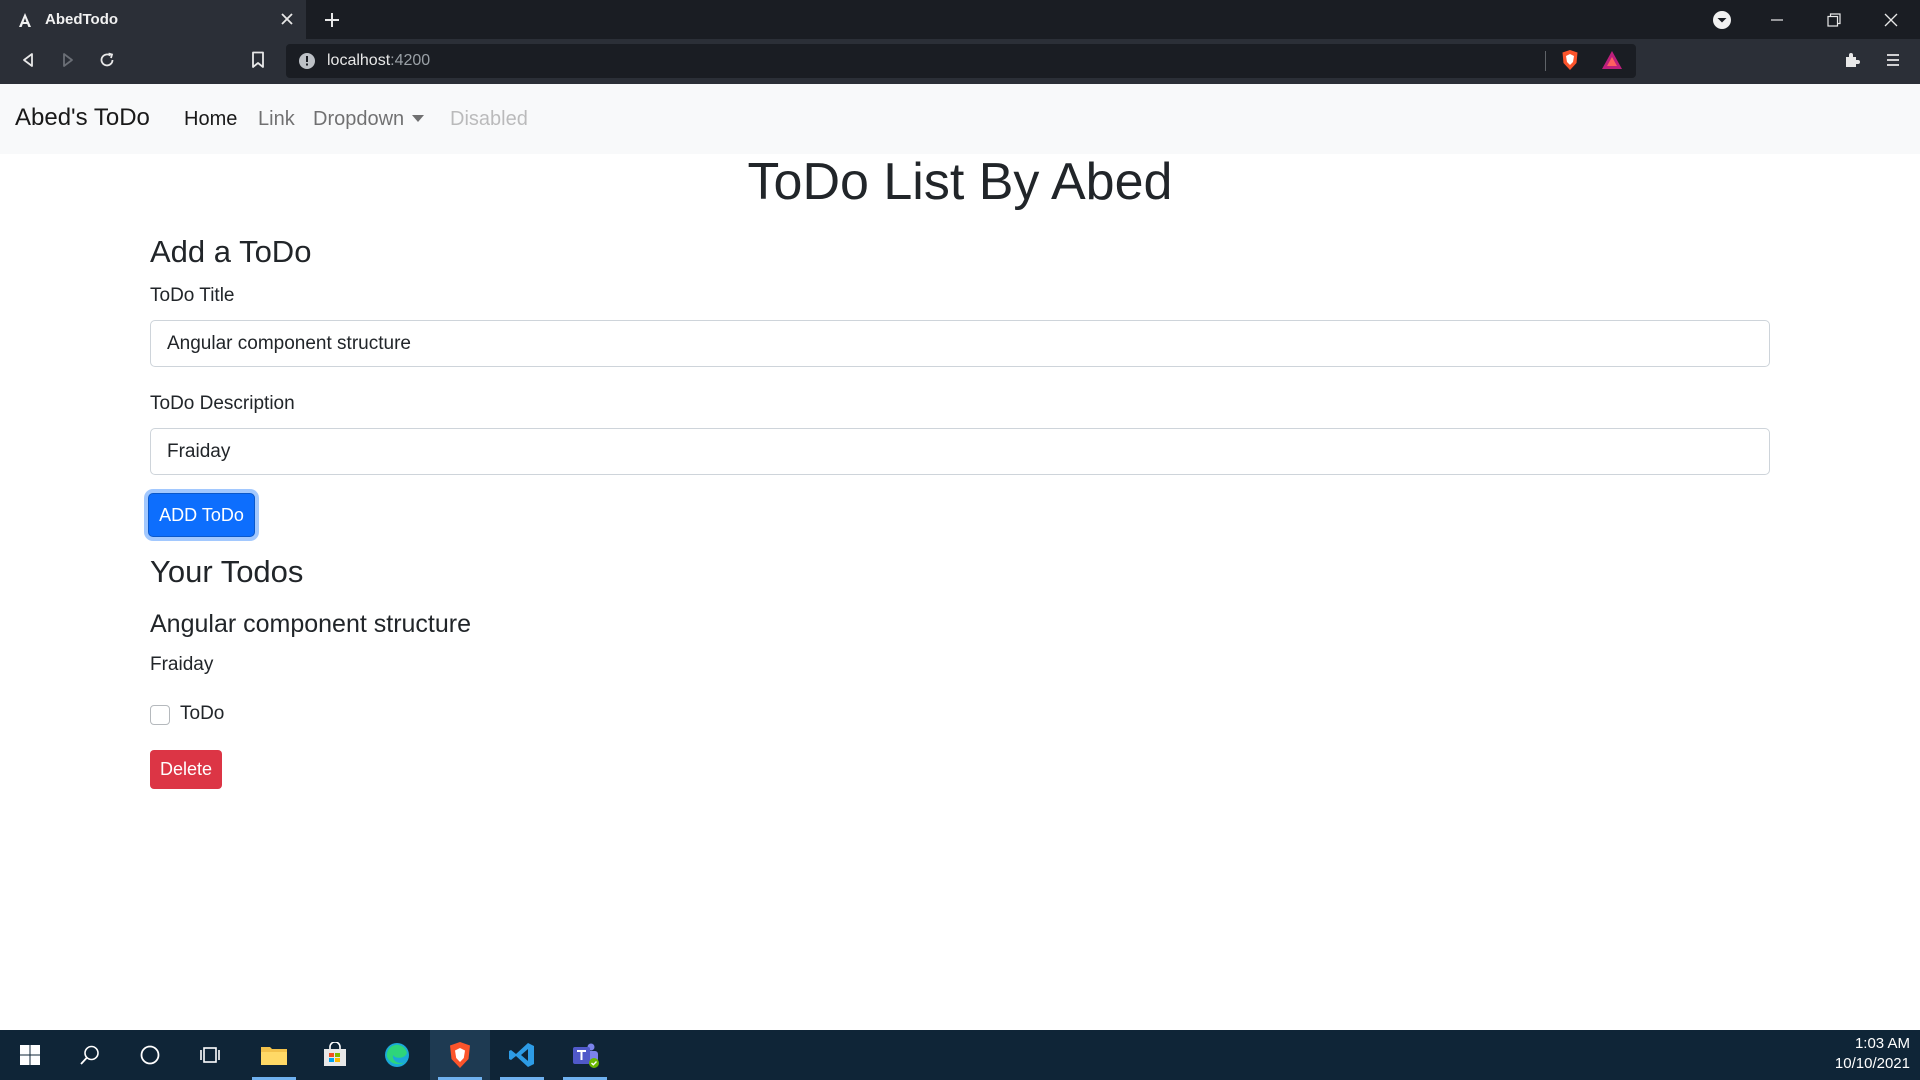 The height and width of the screenshot is (1080, 1920). Describe the element at coordinates (68, 60) in the screenshot. I see `forward-icon` at that location.